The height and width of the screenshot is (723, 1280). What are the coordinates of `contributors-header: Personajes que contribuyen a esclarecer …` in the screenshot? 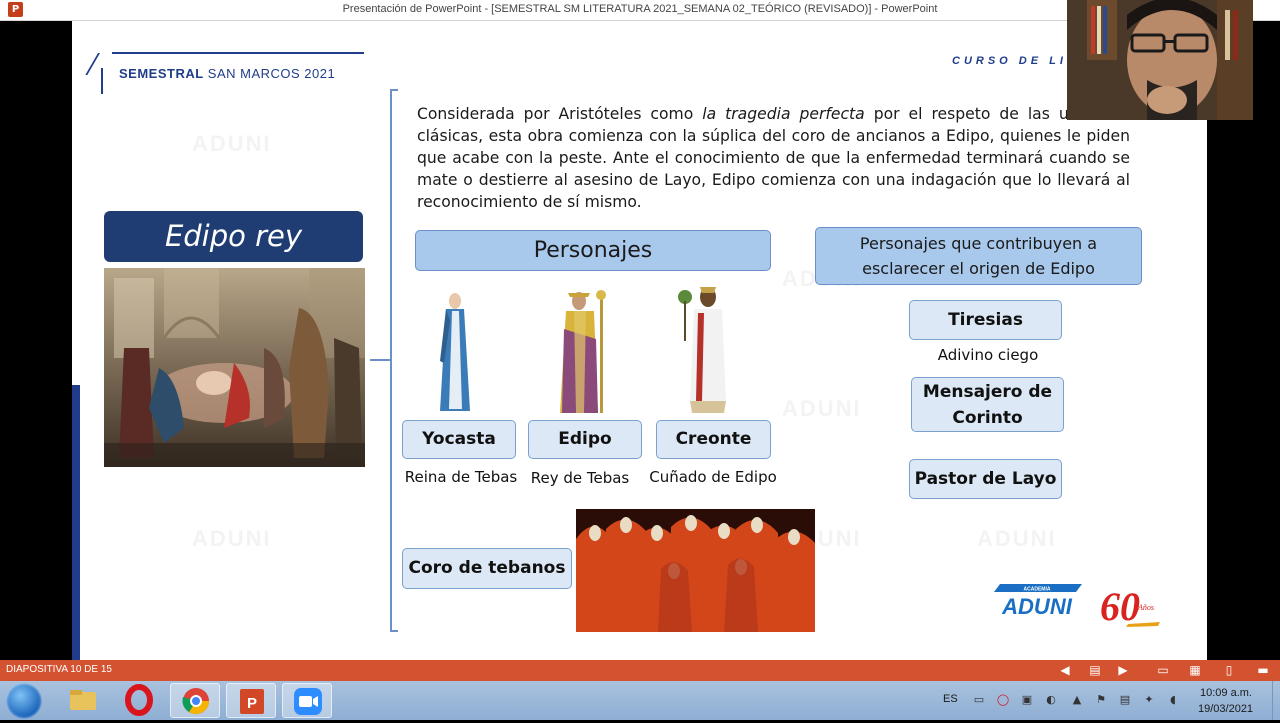 It's located at (978, 256).